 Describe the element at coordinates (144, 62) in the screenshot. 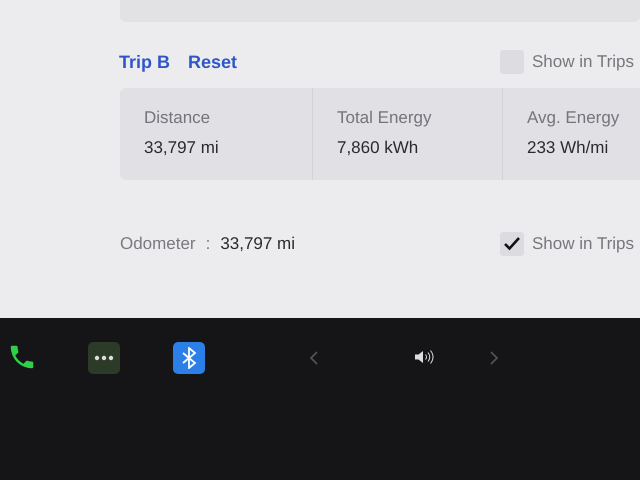

I see `trip-title-link: Trip B` at that location.